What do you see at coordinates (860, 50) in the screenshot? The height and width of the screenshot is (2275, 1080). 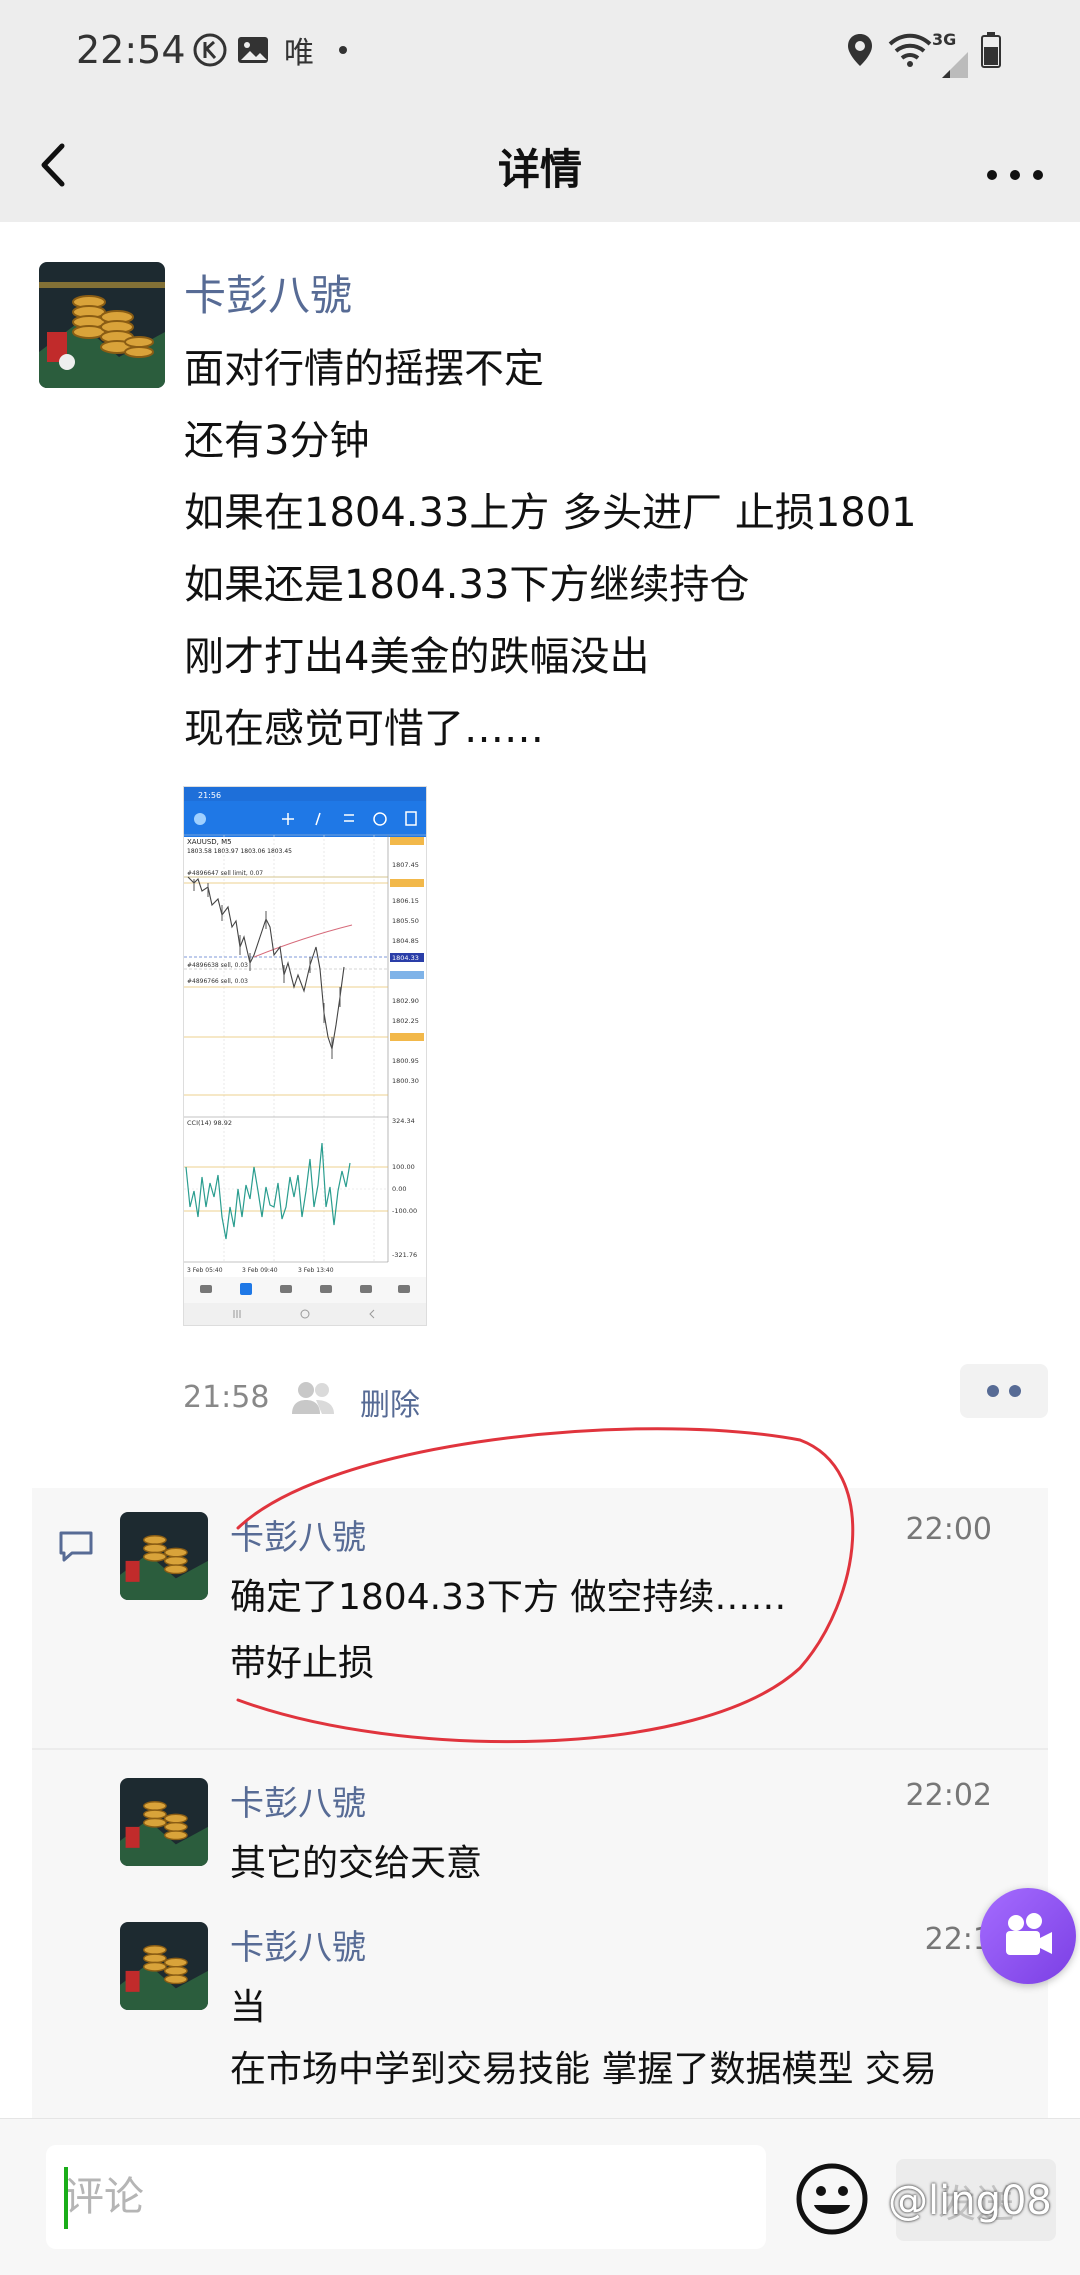 I see `location-icon` at bounding box center [860, 50].